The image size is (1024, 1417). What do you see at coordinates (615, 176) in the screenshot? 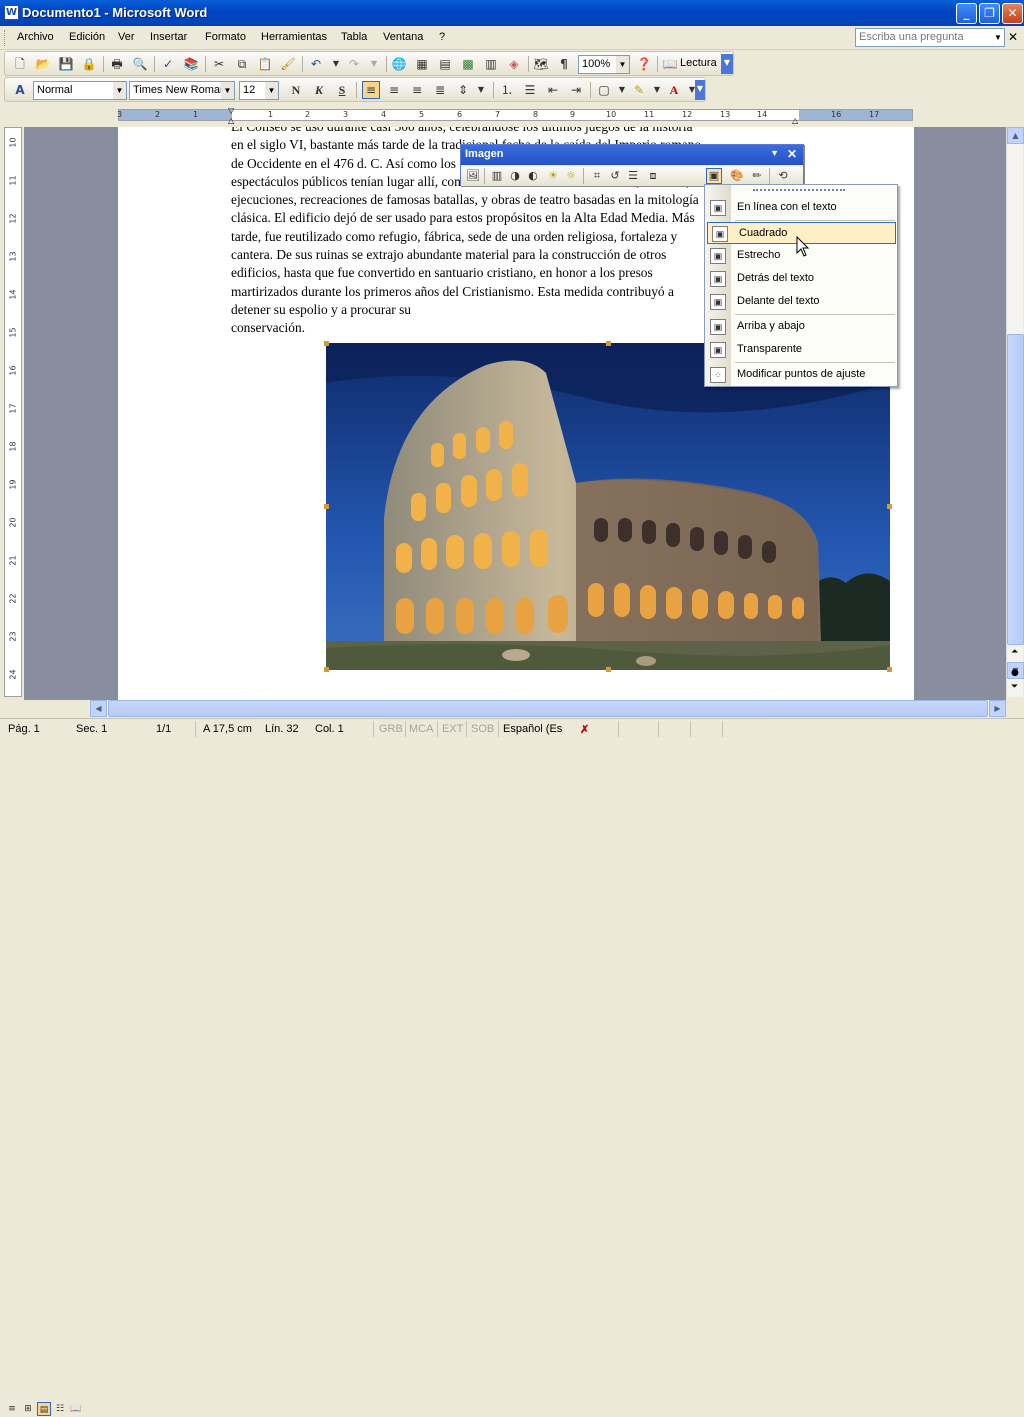
I see `rotate-left-icon: ↺` at bounding box center [615, 176].